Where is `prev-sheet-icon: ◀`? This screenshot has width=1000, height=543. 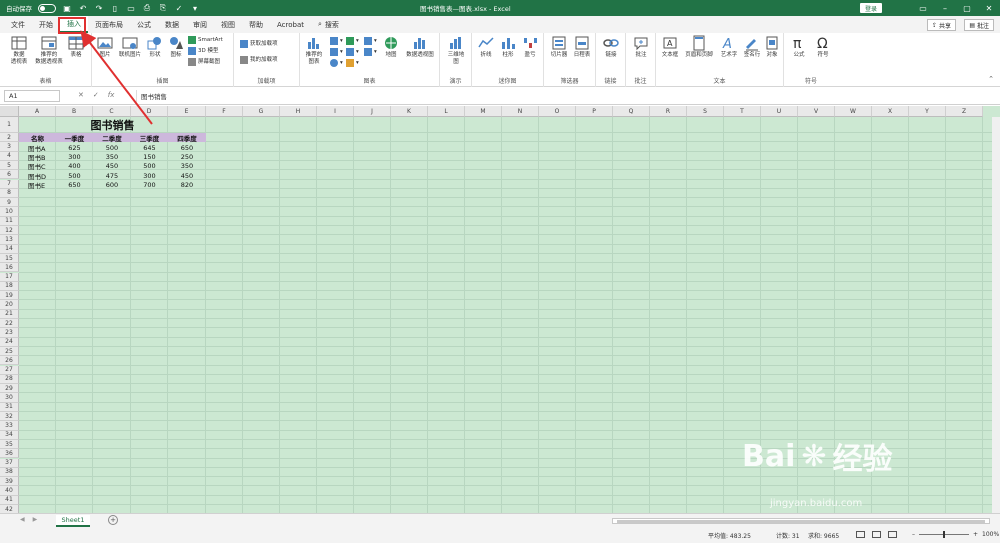 prev-sheet-icon: ◀ is located at coordinates (22, 519).